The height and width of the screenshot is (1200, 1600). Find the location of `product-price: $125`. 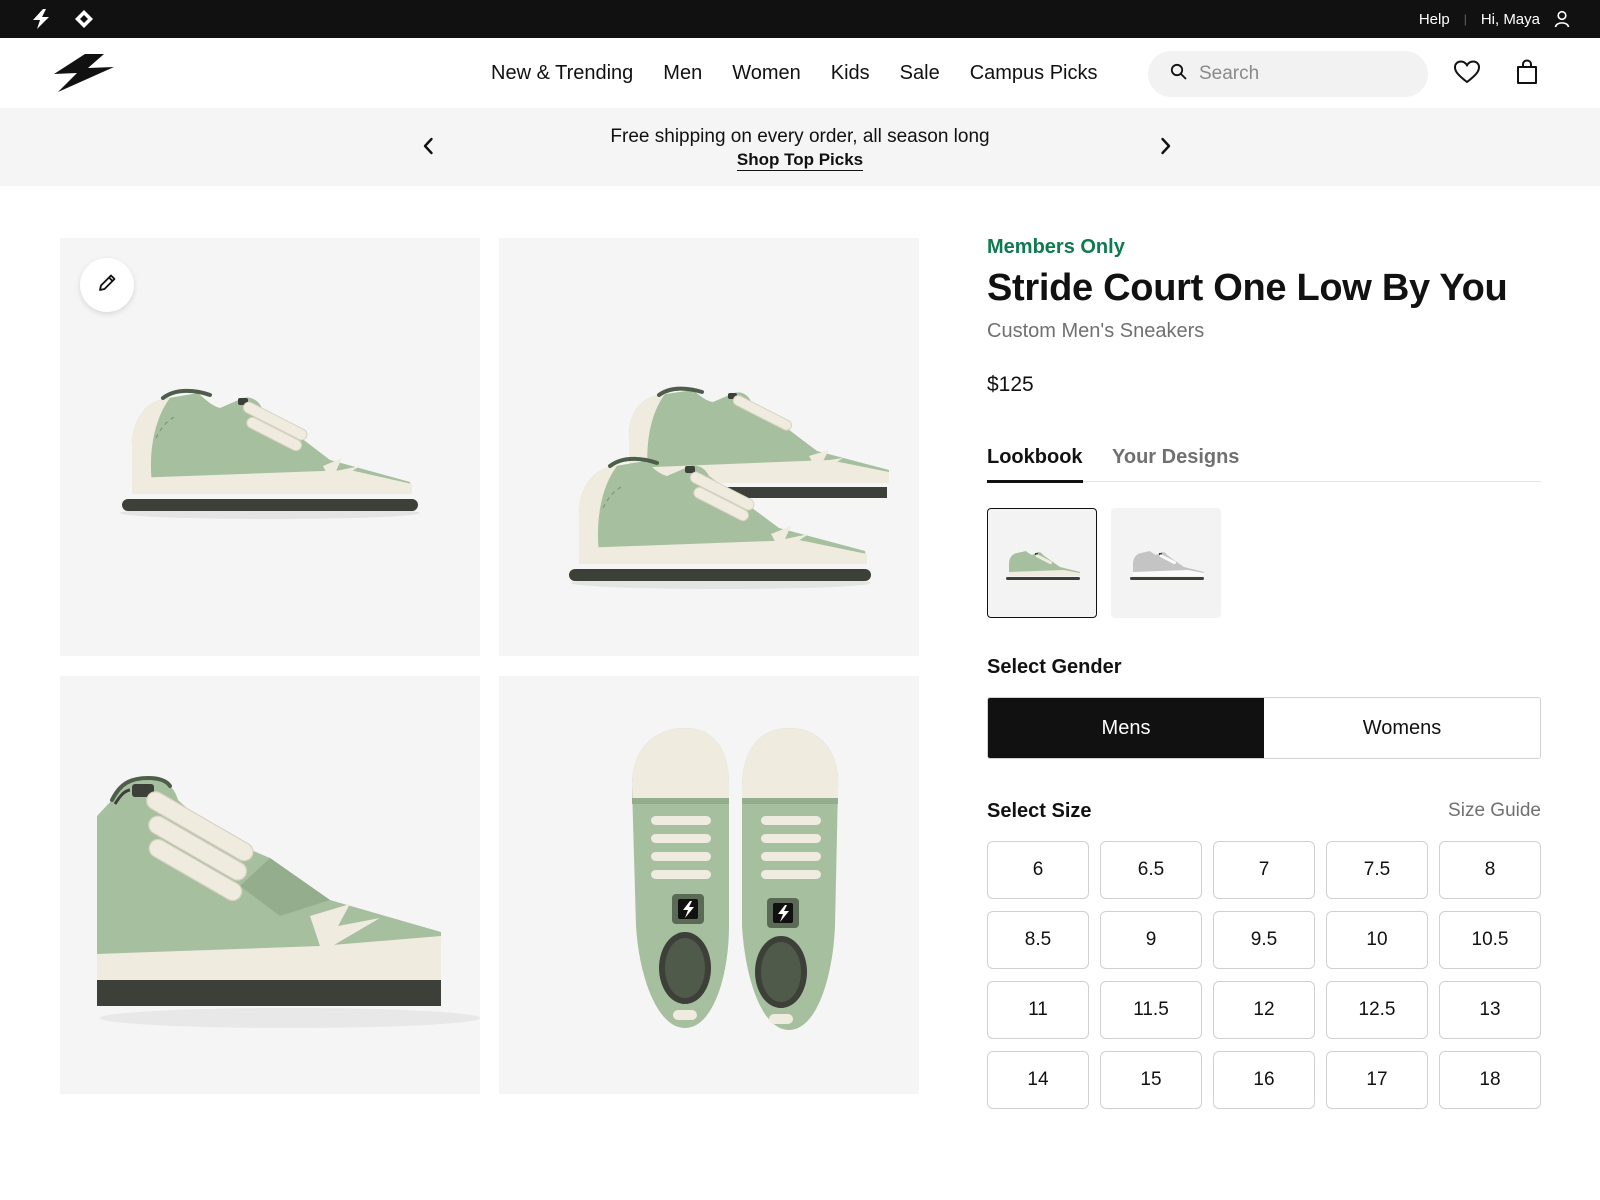

product-price: $125 is located at coordinates (1010, 384).